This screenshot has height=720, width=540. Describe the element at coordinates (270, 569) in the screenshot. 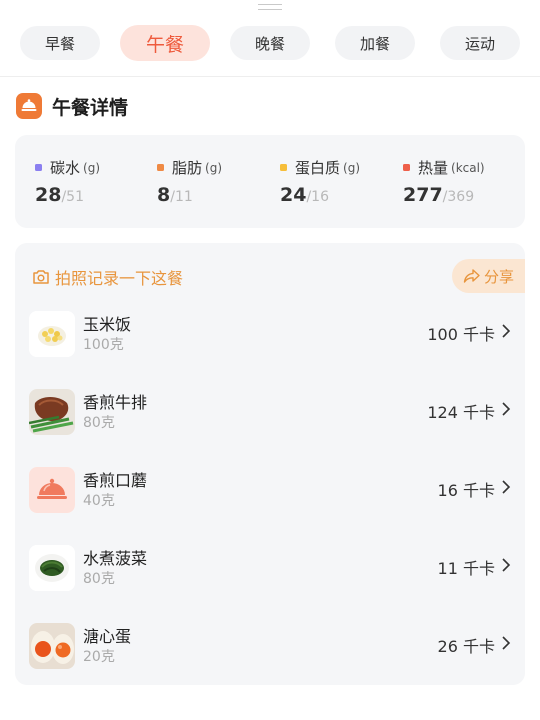

I see `food-item-spinach: 水煮菠菜 80克 11 千卡` at that location.